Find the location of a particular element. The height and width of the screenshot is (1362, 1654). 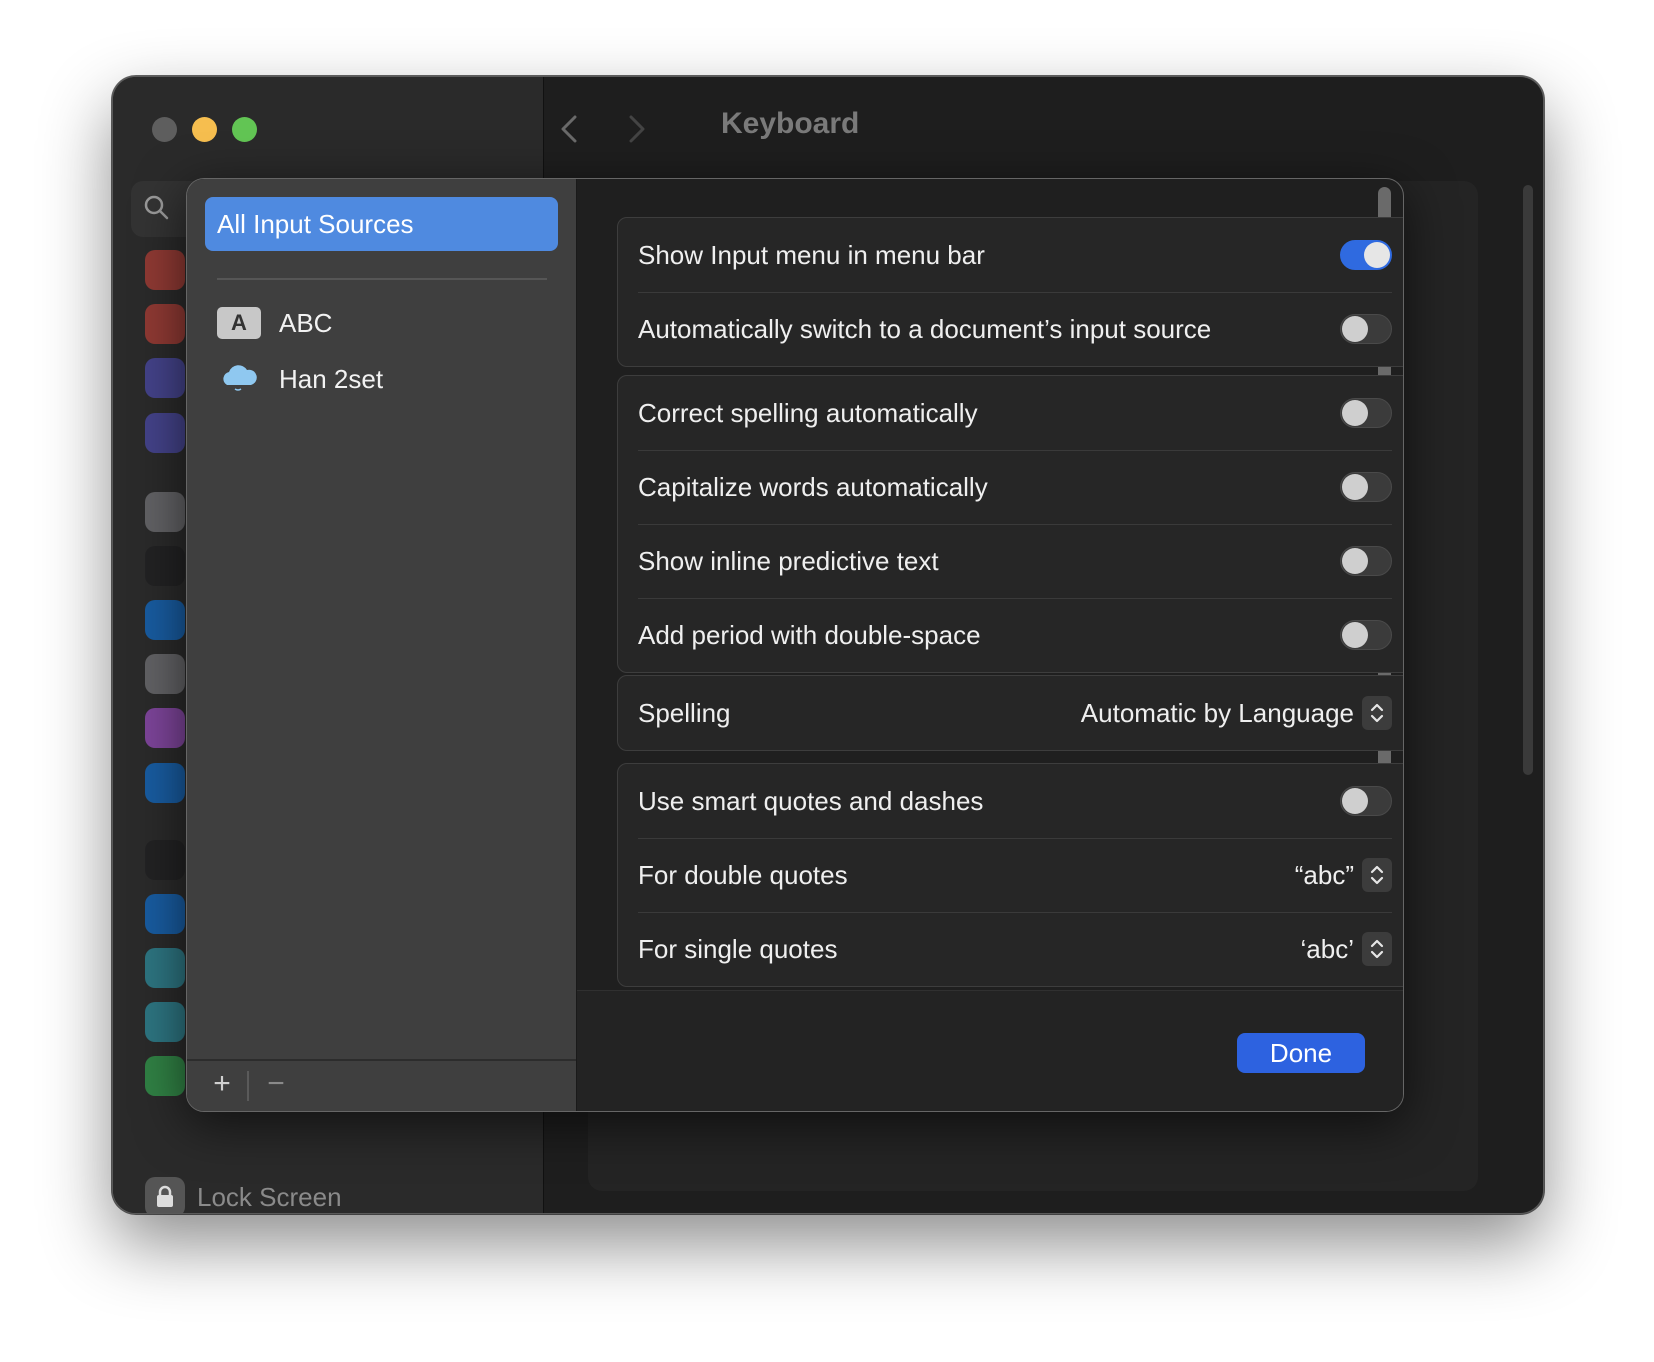

sound-icon is located at coordinates (165, 324).